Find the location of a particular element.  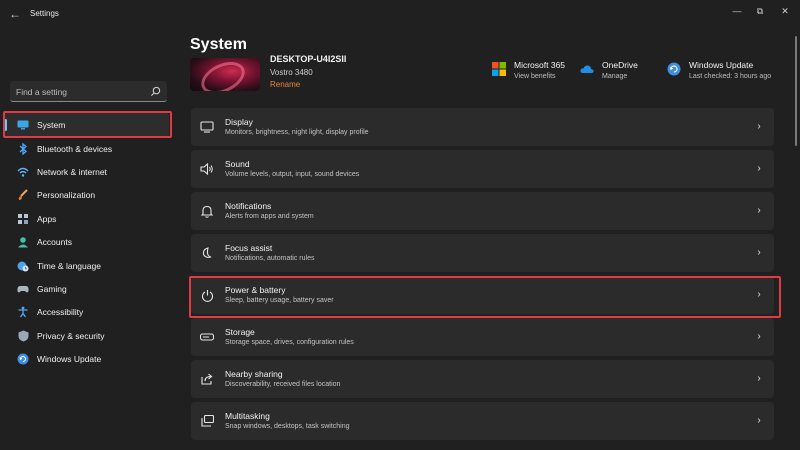

display-icon is located at coordinates (207, 127).